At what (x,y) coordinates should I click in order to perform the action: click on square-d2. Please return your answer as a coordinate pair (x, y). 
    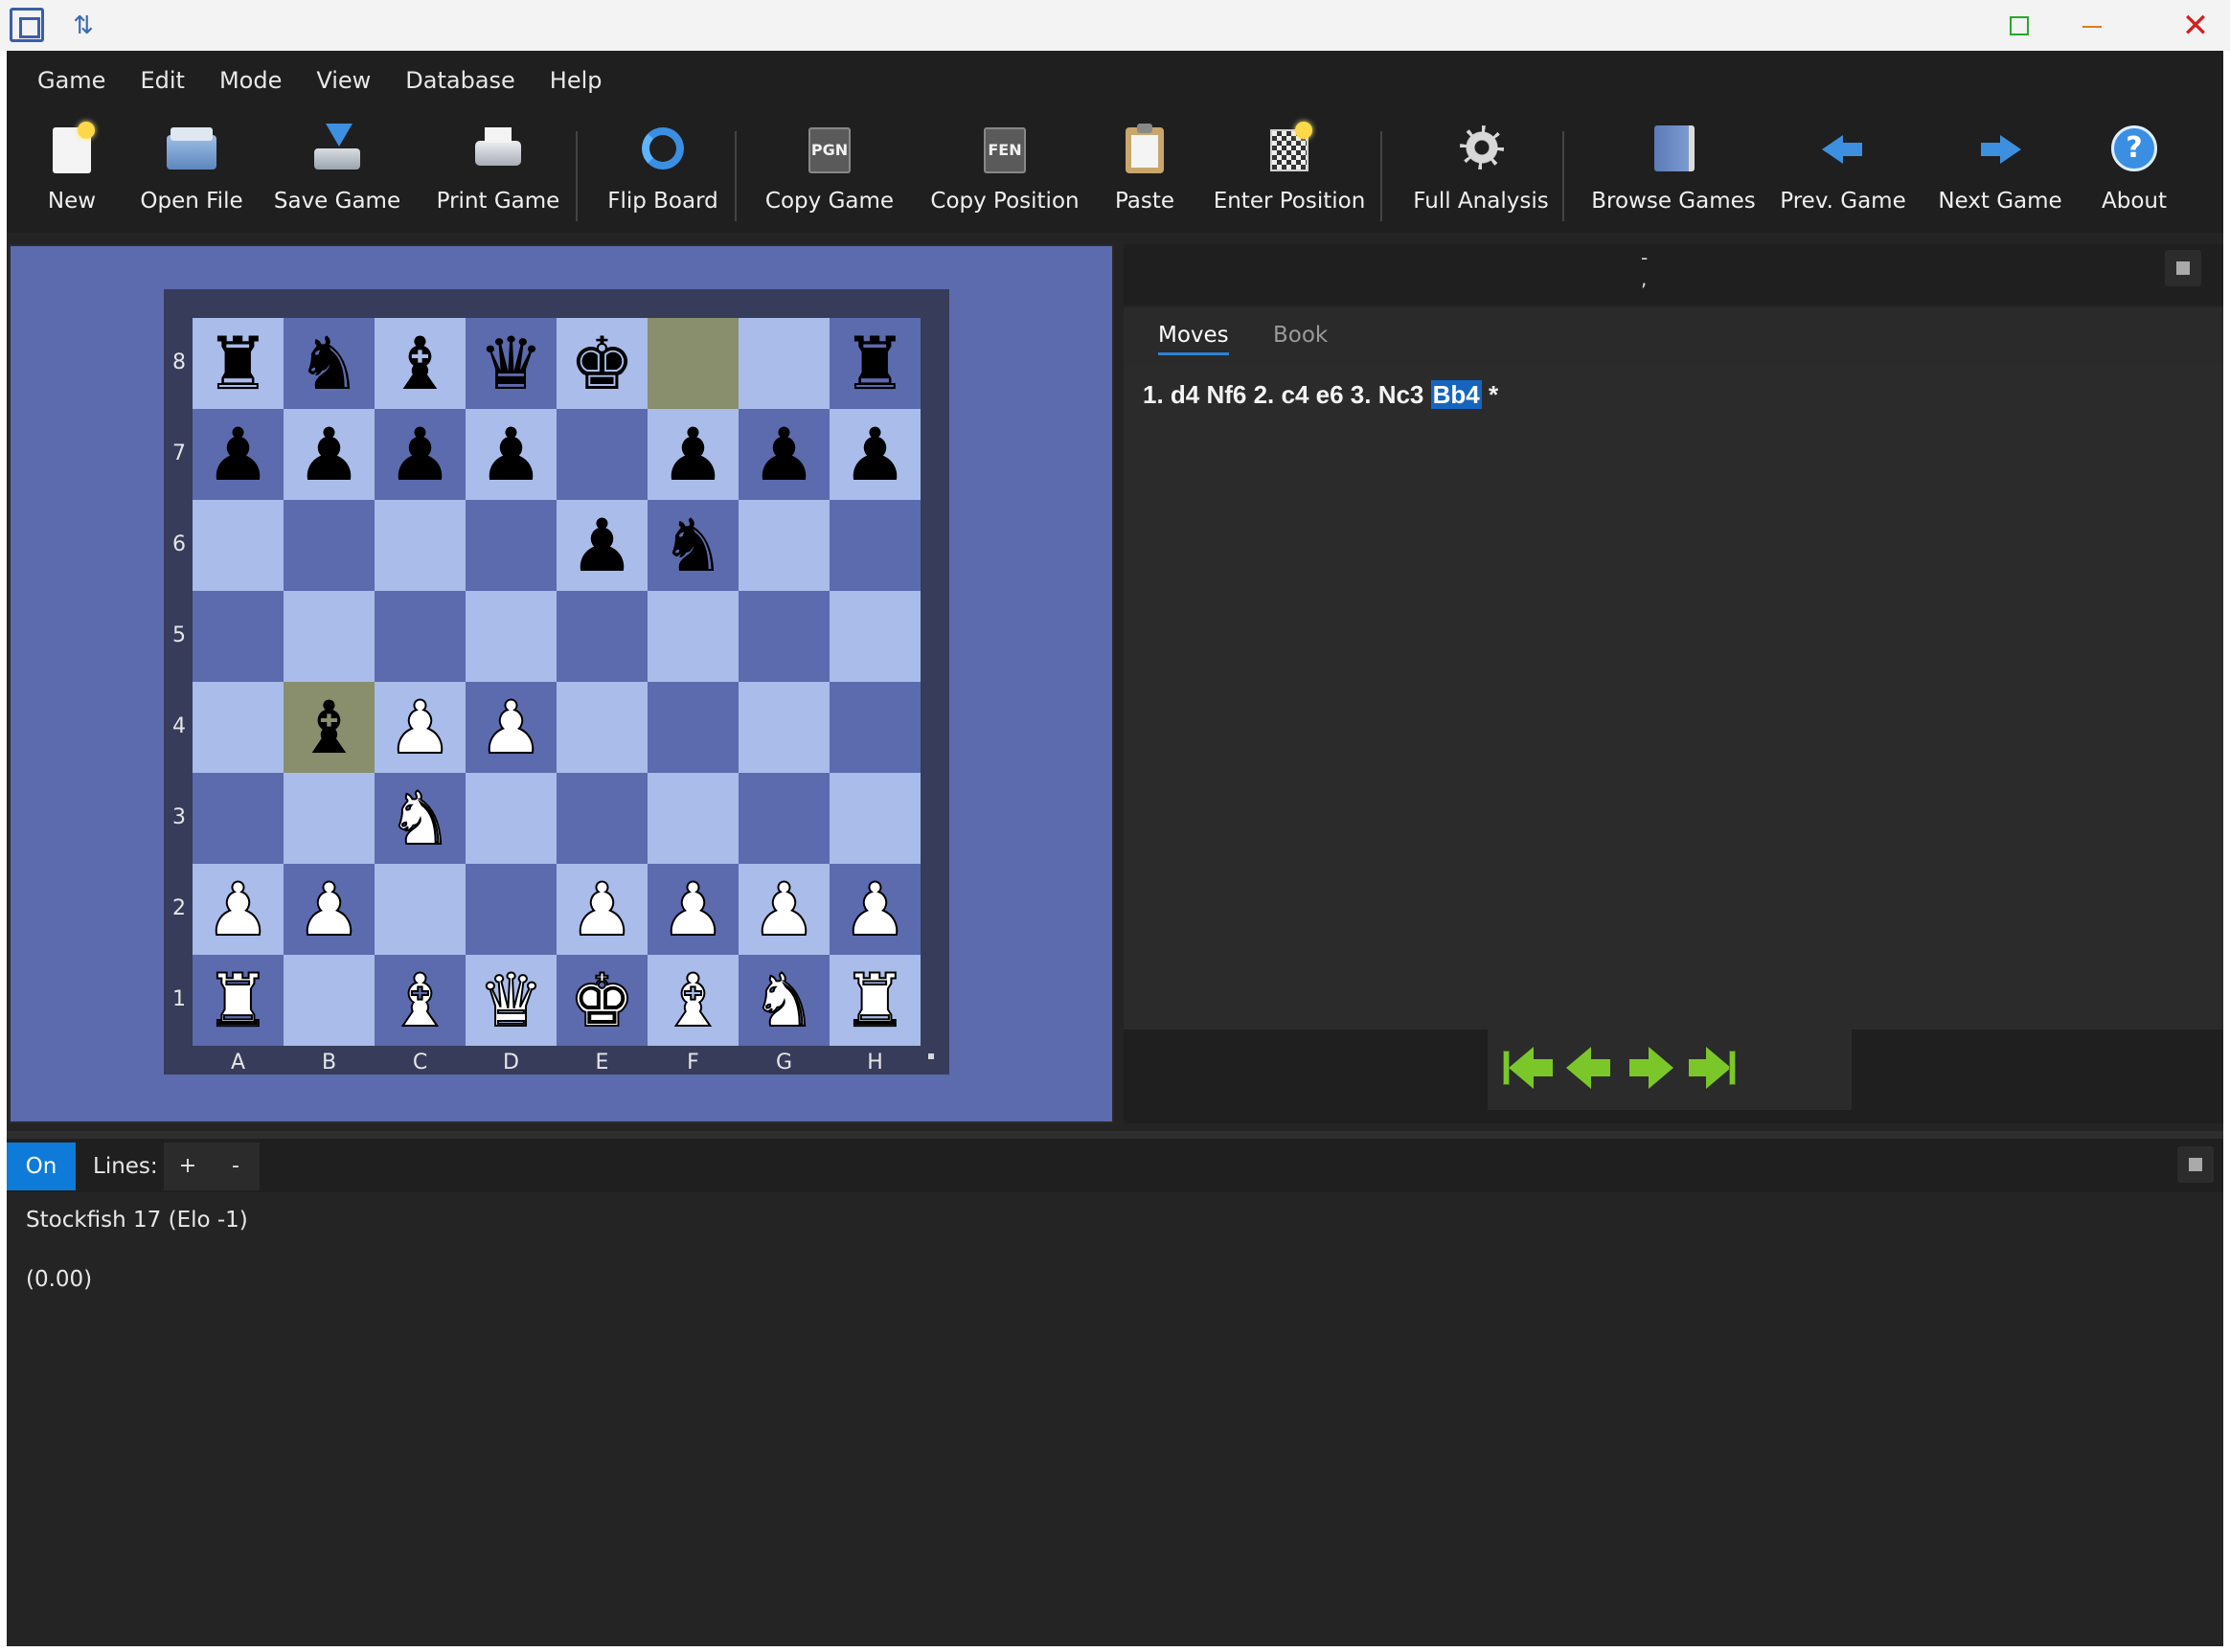
    Looking at the image, I should click on (511, 910).